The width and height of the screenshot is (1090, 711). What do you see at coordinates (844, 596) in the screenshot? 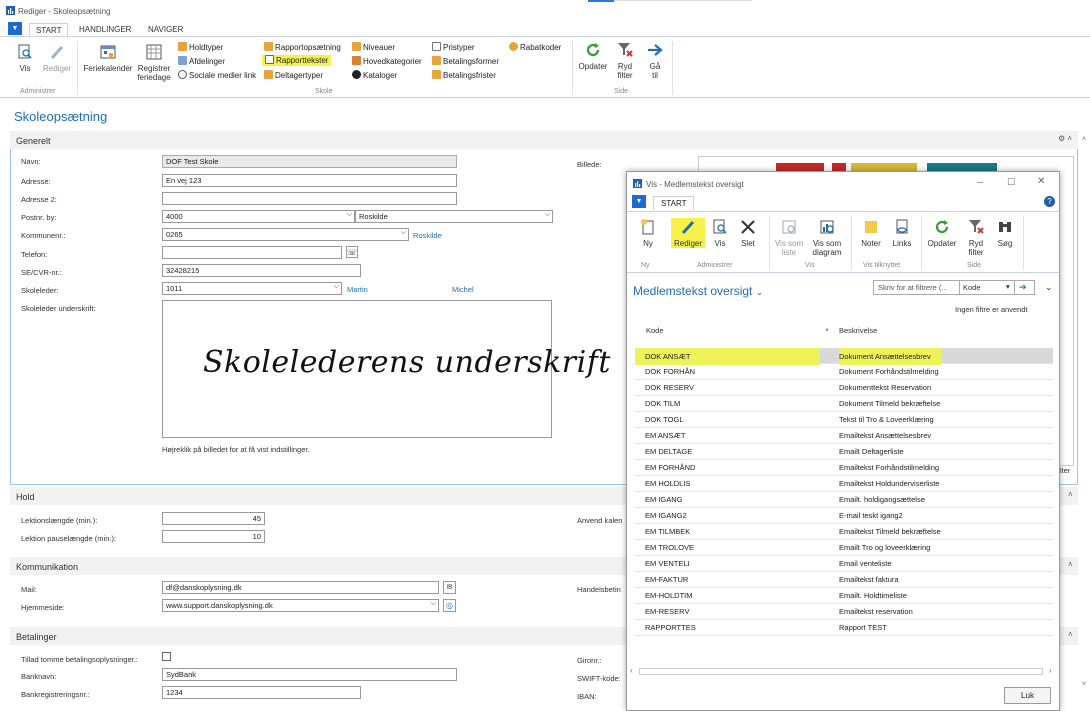
I see `table-row: EM-HOLDTIM Emailt. Holdtimeliste` at bounding box center [844, 596].